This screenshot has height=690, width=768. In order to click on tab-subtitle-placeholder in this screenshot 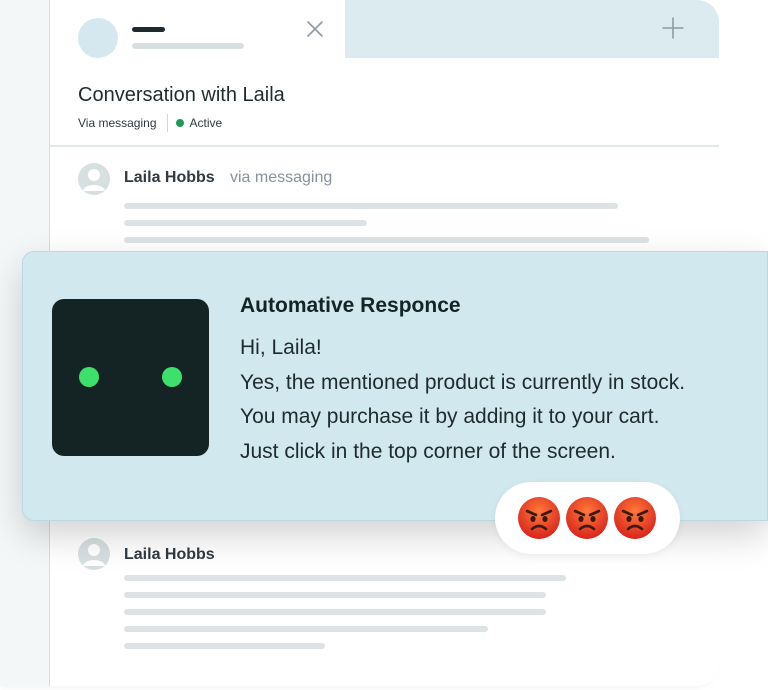, I will do `click(188, 46)`.